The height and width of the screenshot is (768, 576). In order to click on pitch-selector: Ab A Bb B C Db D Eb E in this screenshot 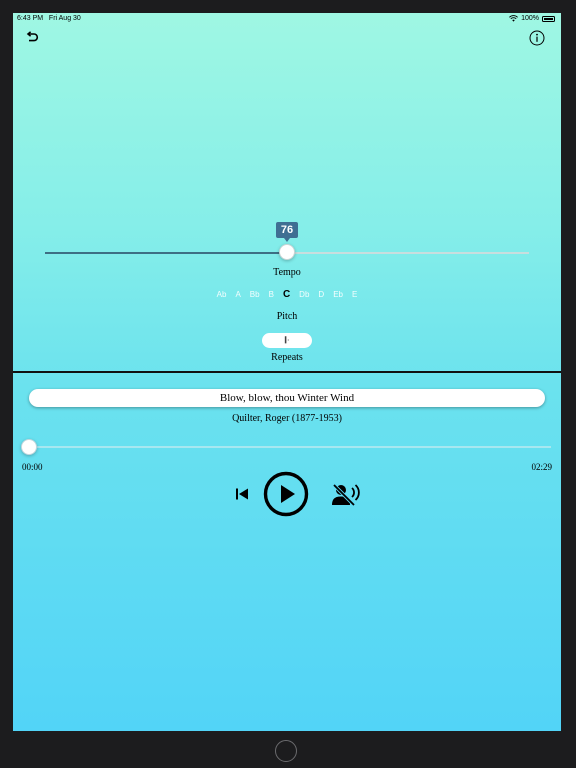, I will do `click(287, 294)`.